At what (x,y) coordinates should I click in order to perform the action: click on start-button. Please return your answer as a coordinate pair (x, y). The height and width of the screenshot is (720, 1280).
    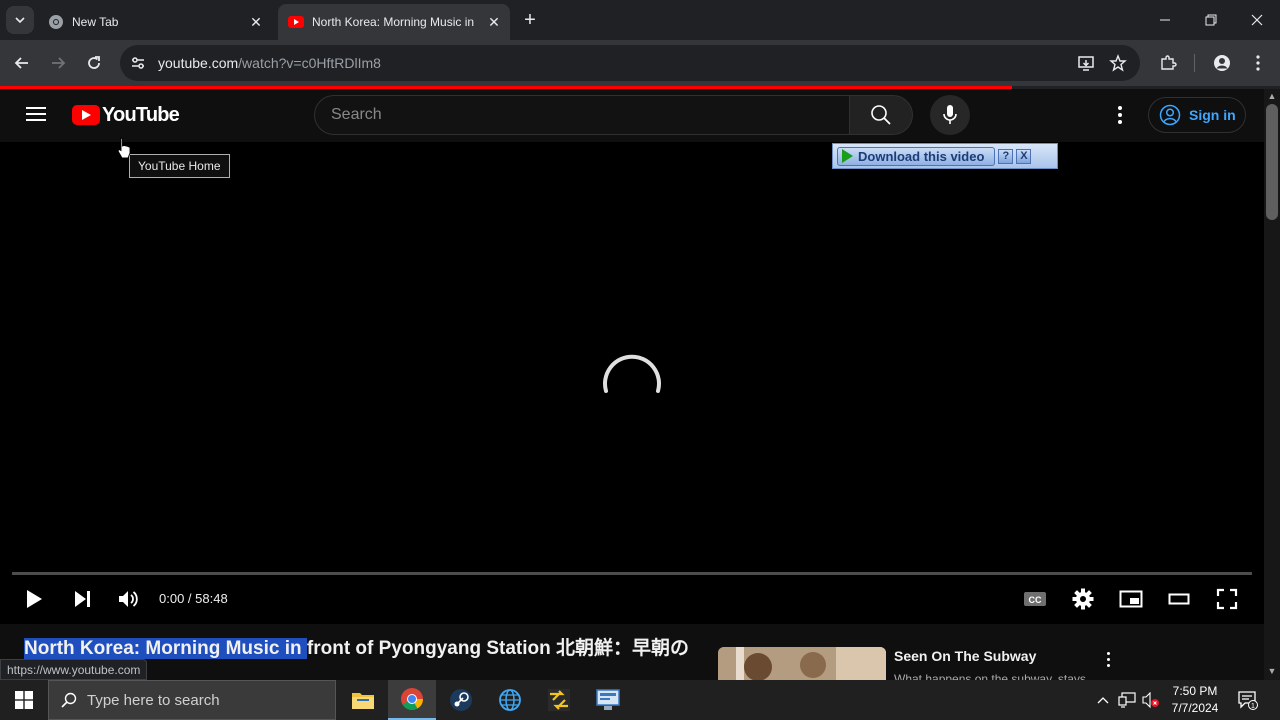
    Looking at the image, I should click on (24, 700).